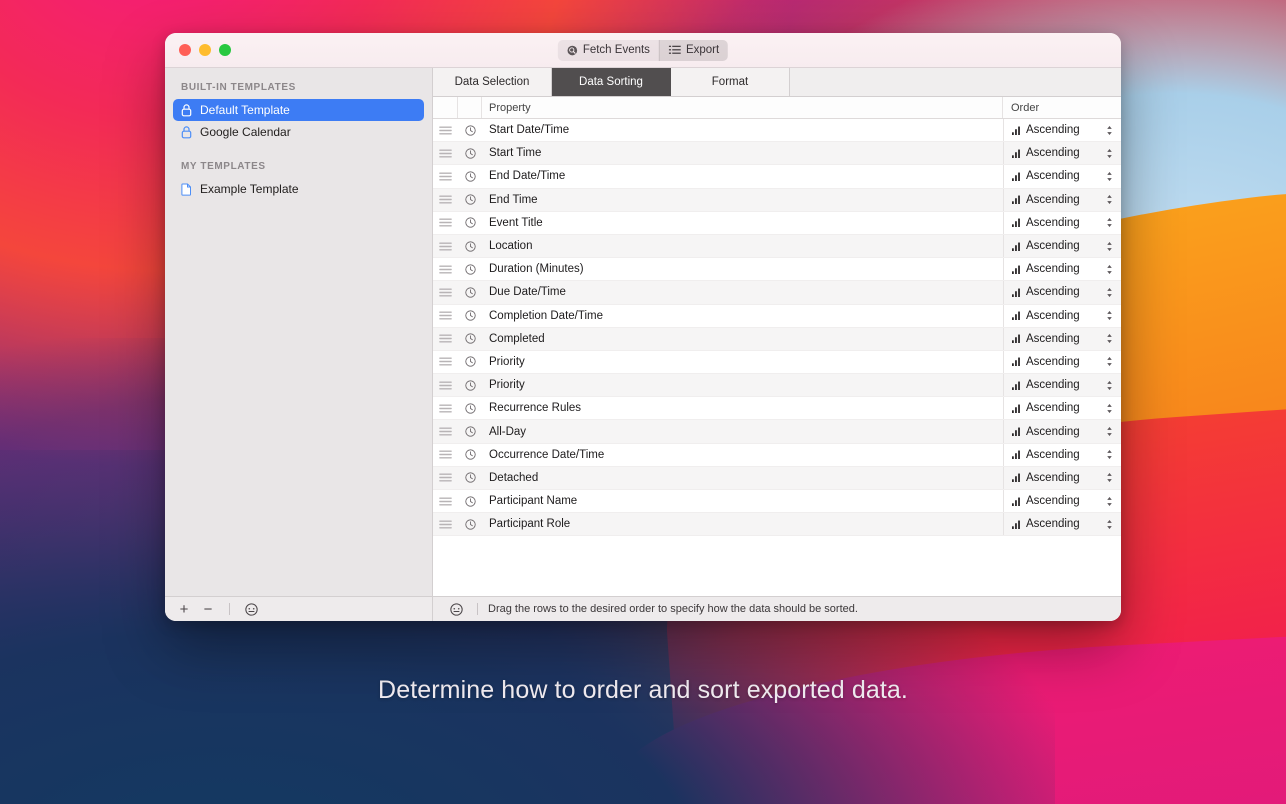 This screenshot has width=1286, height=804. Describe the element at coordinates (608, 50) in the screenshot. I see `fetch-events-button: Fetch Events` at that location.